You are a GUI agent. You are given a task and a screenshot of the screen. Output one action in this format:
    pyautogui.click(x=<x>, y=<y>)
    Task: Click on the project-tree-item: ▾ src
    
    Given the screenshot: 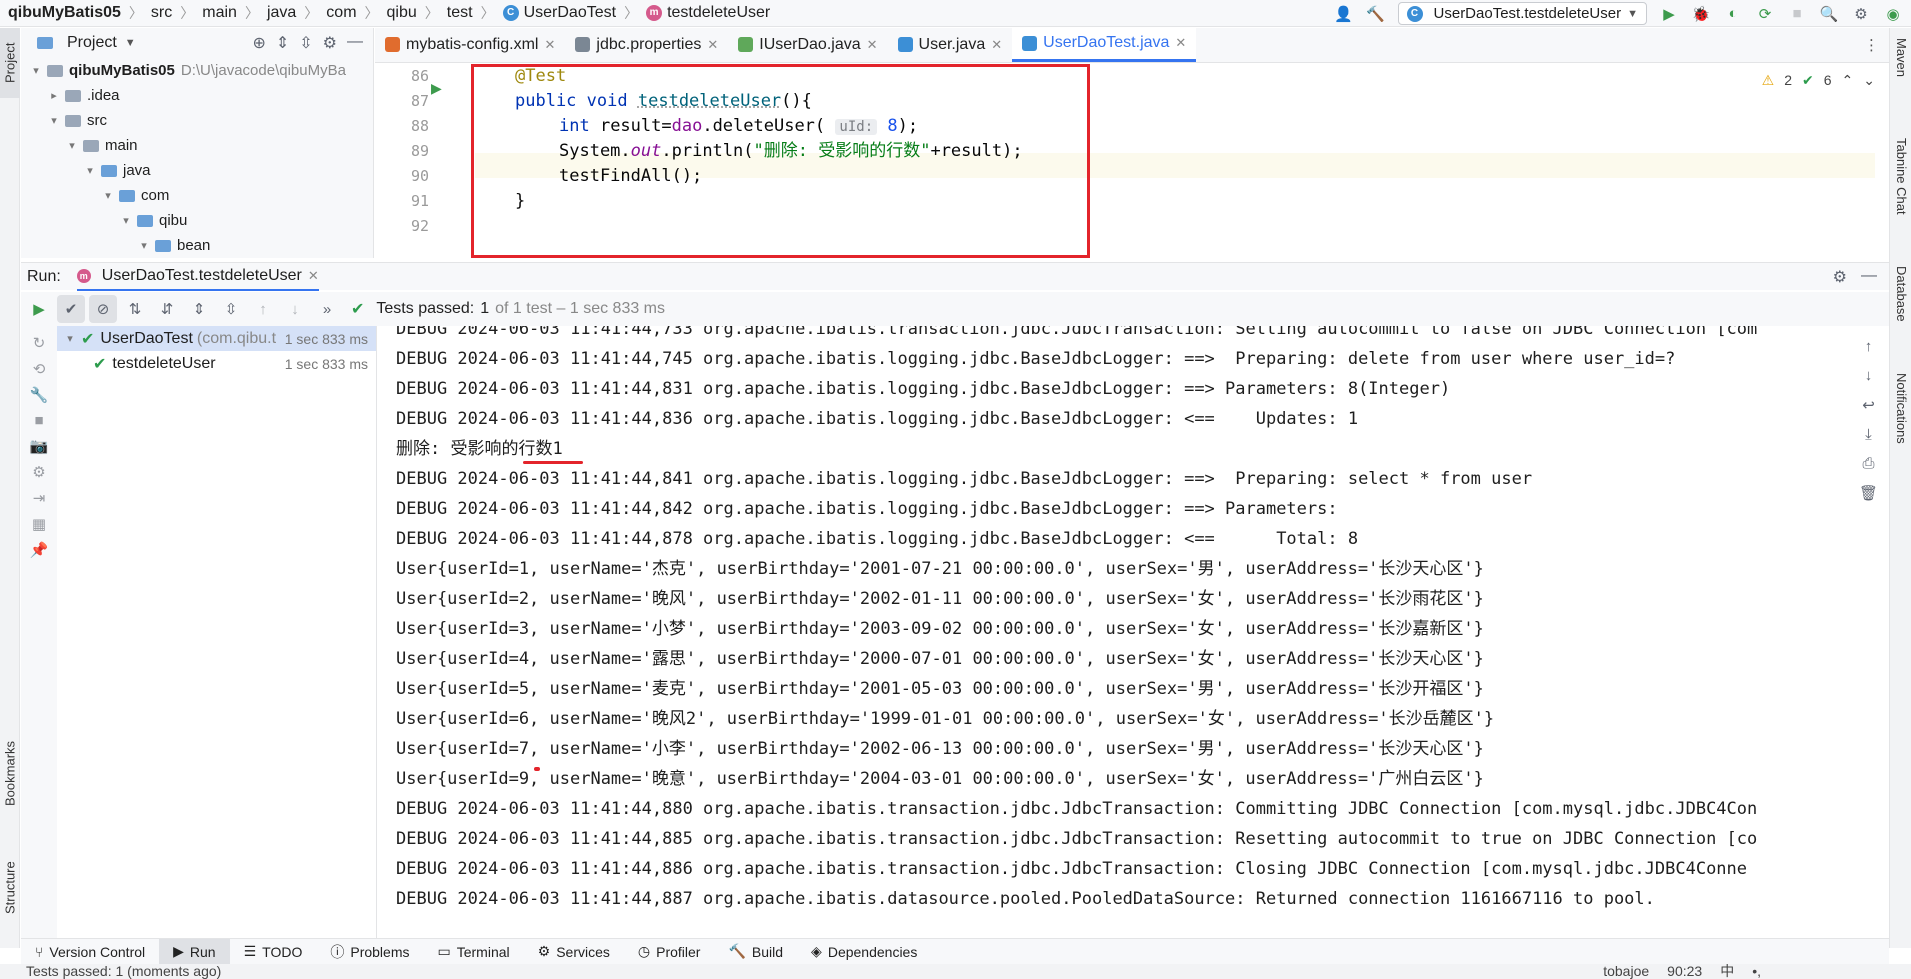 What is the action you would take?
    pyautogui.click(x=197, y=120)
    